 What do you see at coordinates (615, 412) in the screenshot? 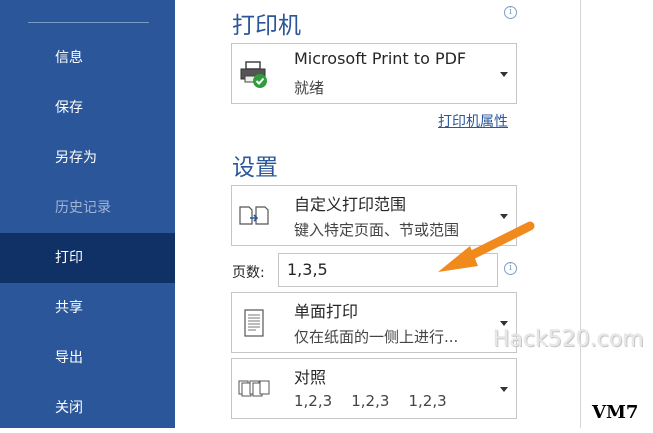
I see `corner-label: VM7` at bounding box center [615, 412].